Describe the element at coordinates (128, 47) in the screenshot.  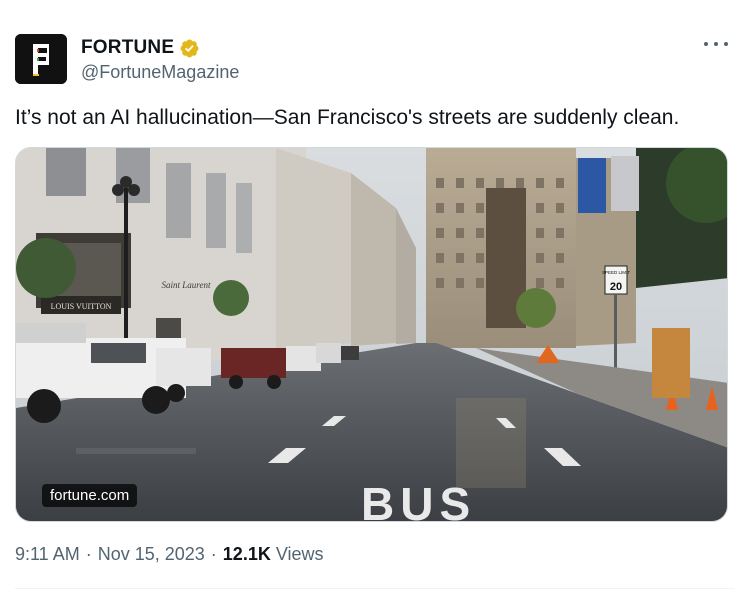
I see `author-name-text: FORTUNE` at that location.